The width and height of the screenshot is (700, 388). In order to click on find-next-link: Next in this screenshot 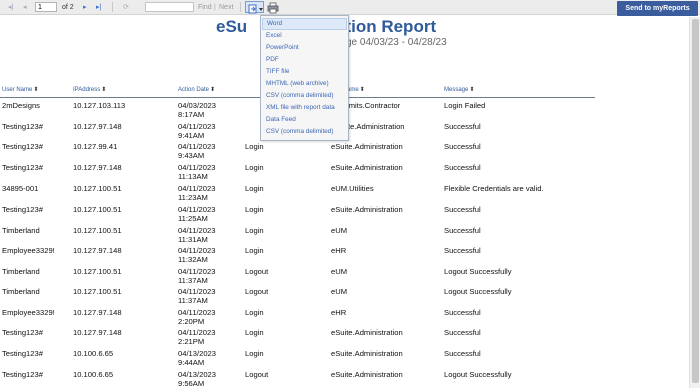, I will do `click(226, 7)`.